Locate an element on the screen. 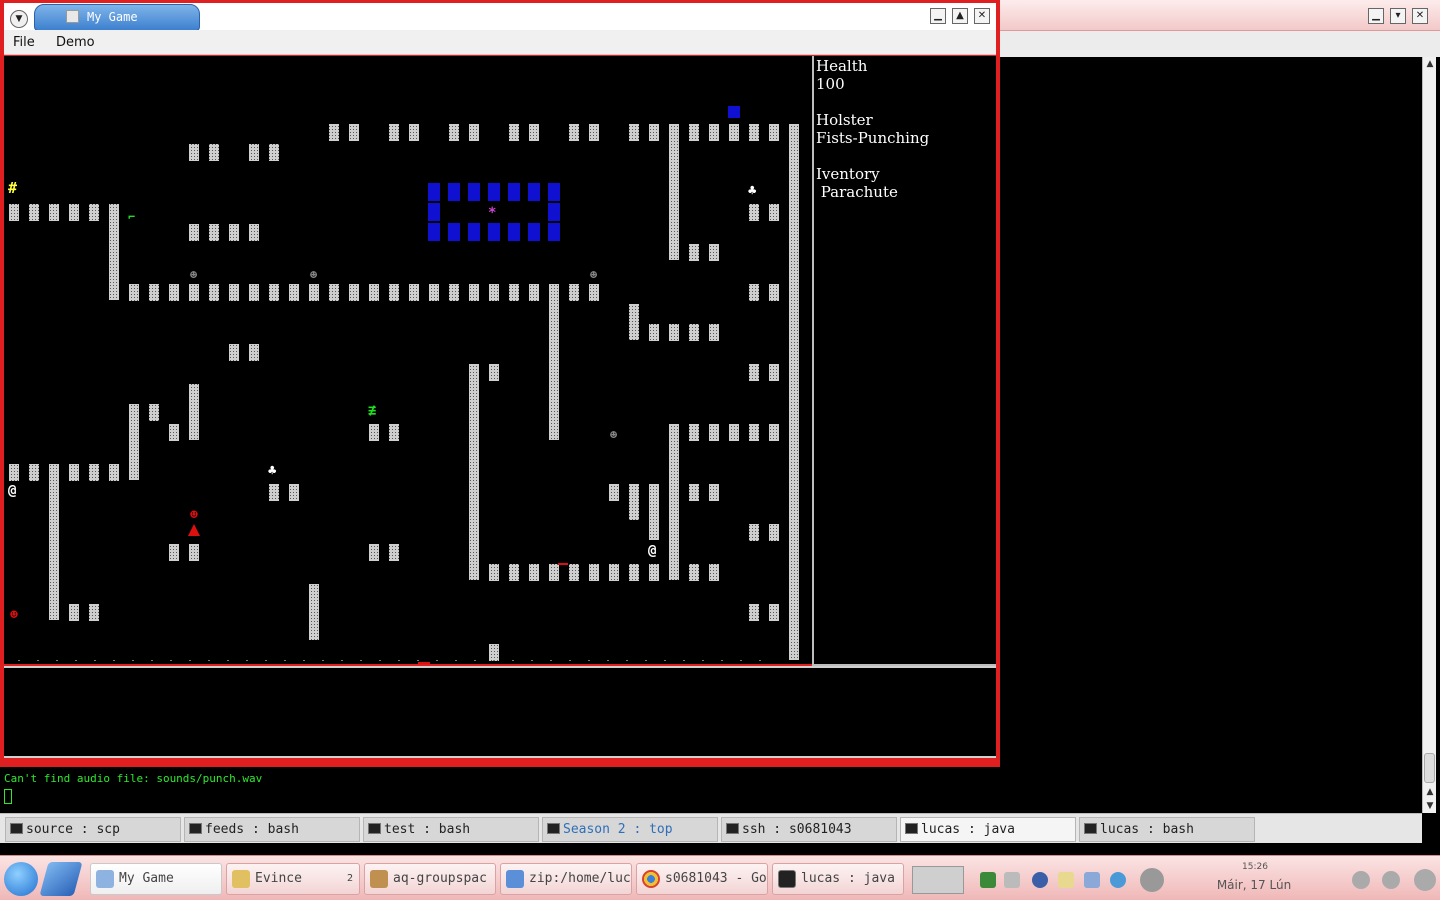 This screenshot has width=1440, height=900. tab-test-bash: test : bash is located at coordinates (451, 829).